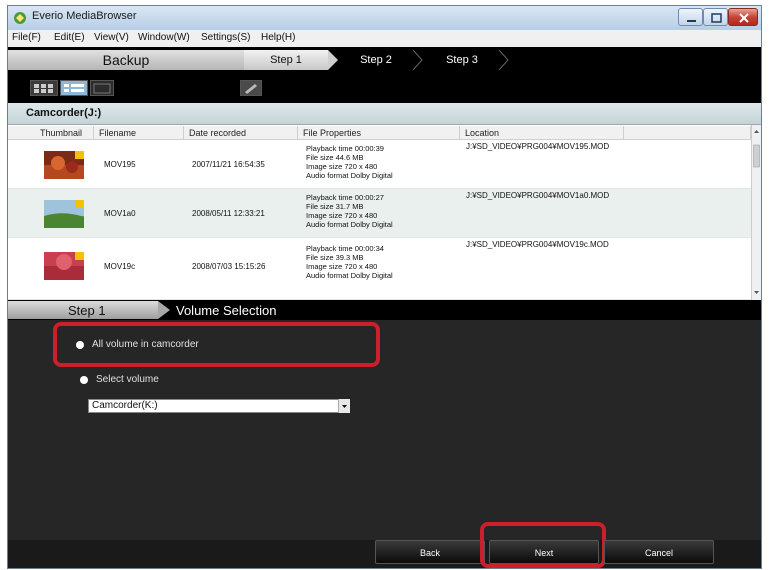 The width and height of the screenshot is (769, 570). Describe the element at coordinates (20, 18) in the screenshot. I see `app-icon` at that location.